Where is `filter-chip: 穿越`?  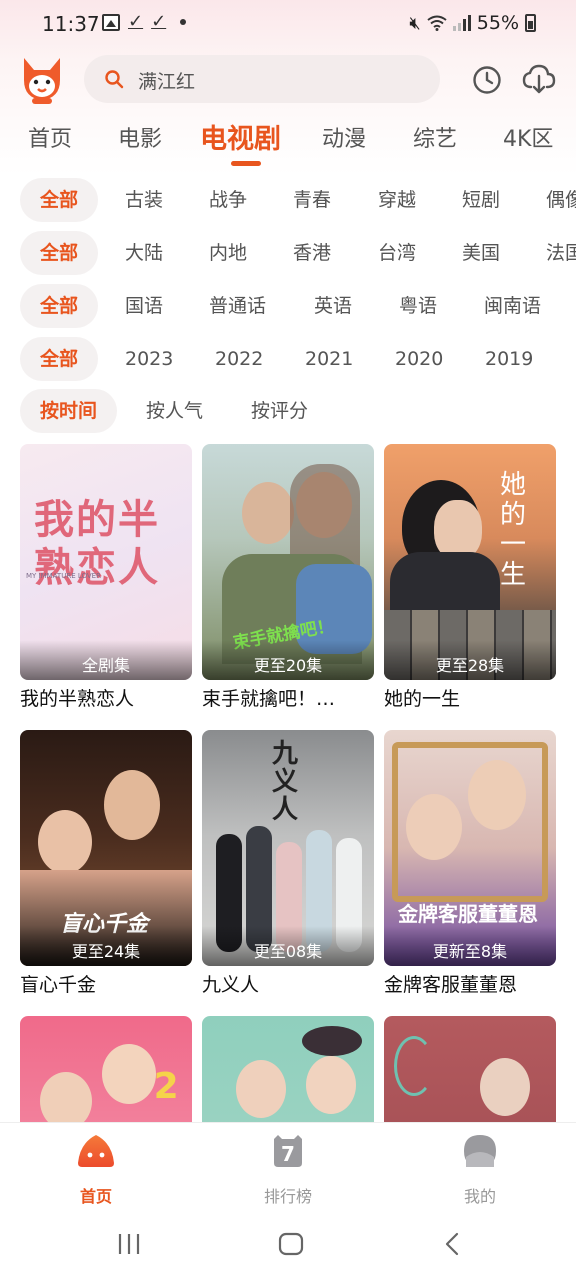 filter-chip: 穿越 is located at coordinates (397, 200).